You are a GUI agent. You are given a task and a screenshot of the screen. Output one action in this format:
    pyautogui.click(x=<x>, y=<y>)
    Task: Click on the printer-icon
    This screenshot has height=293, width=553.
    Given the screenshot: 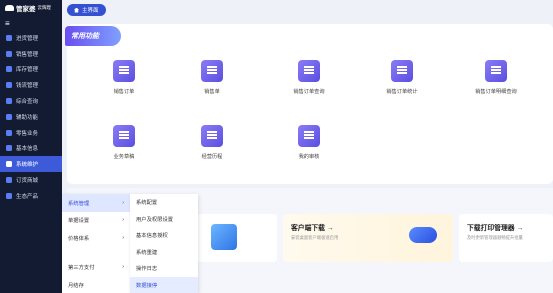 What is the action you would take?
    pyautogui.click(x=224, y=237)
    